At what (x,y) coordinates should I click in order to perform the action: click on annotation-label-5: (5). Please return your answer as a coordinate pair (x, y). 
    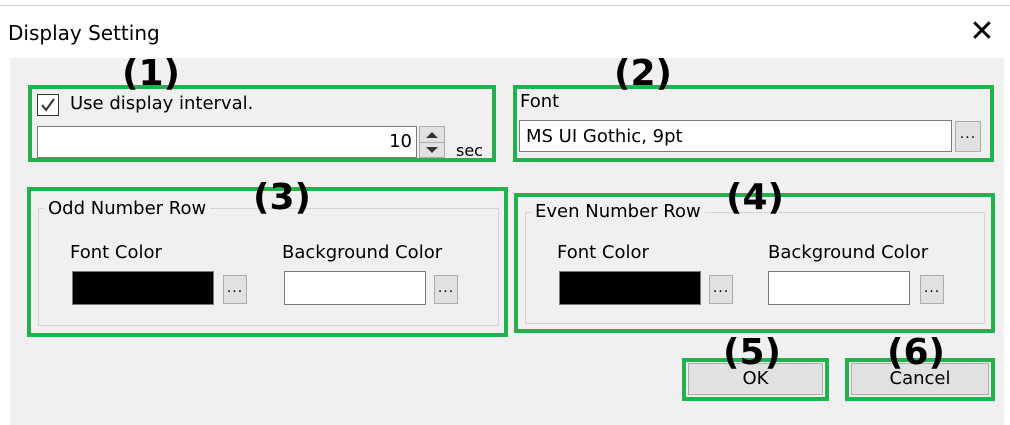
    Looking at the image, I should click on (752, 352).